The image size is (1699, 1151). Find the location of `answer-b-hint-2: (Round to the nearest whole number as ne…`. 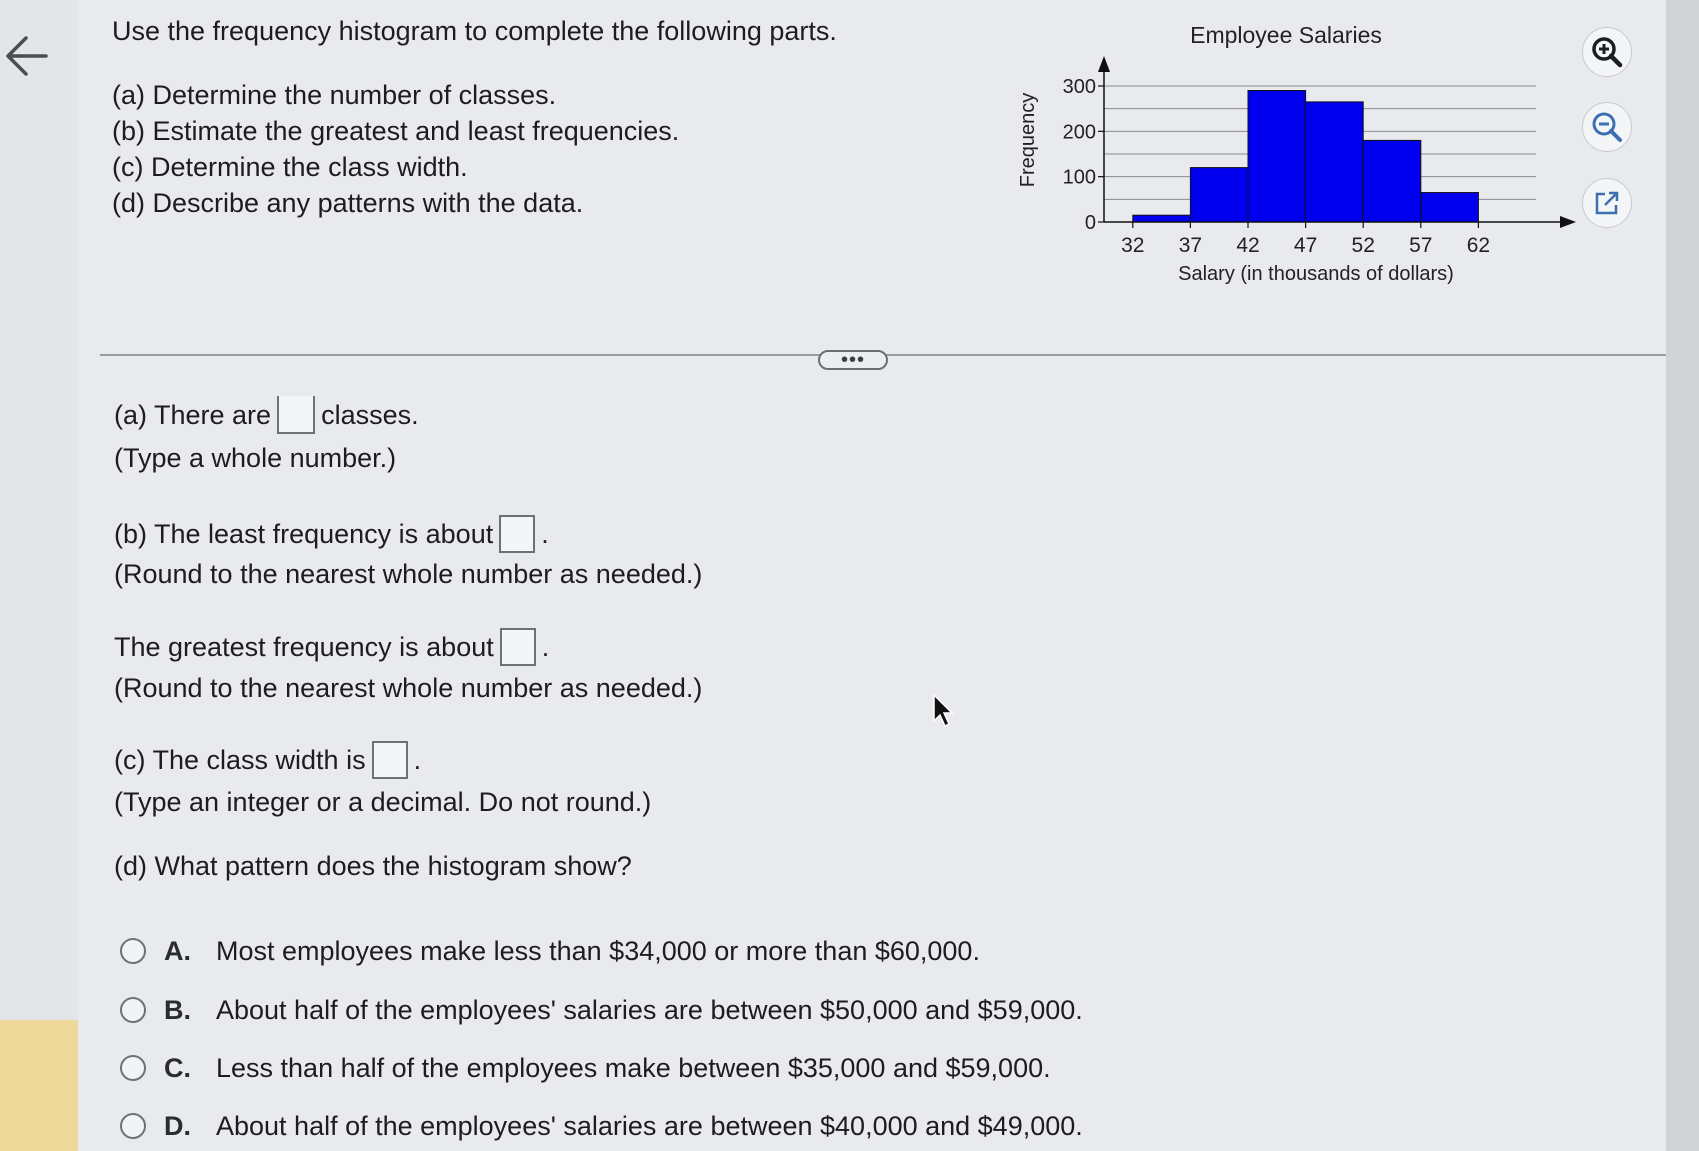

answer-b-hint-2: (Round to the nearest whole number as ne… is located at coordinates (408, 688).